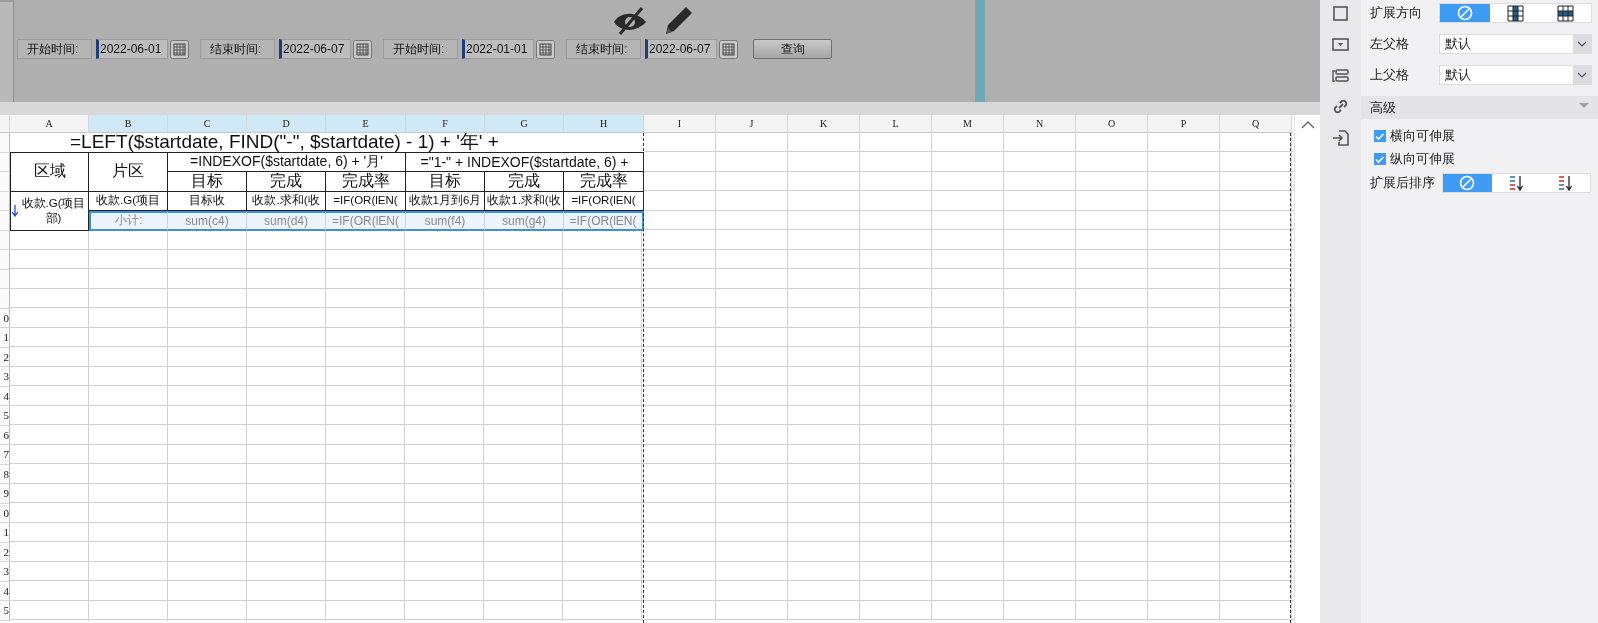  I want to click on field-label: 左父格, so click(1390, 44).